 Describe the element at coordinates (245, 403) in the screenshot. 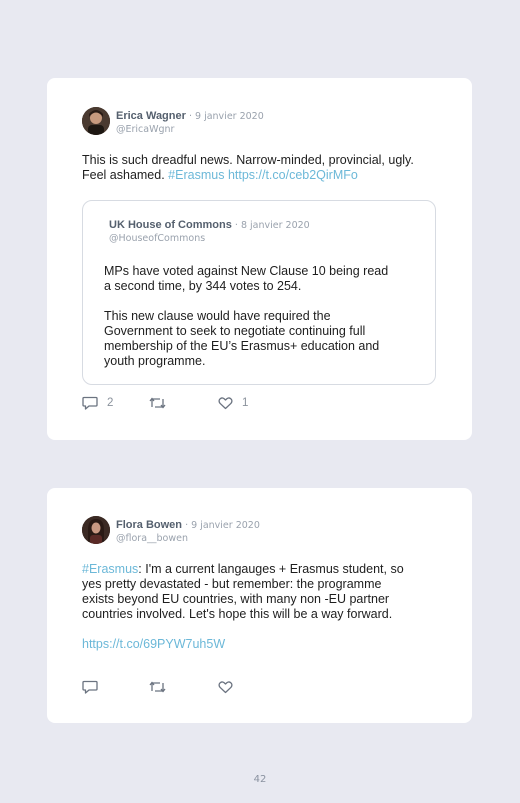

I see `like-count: 1` at that location.